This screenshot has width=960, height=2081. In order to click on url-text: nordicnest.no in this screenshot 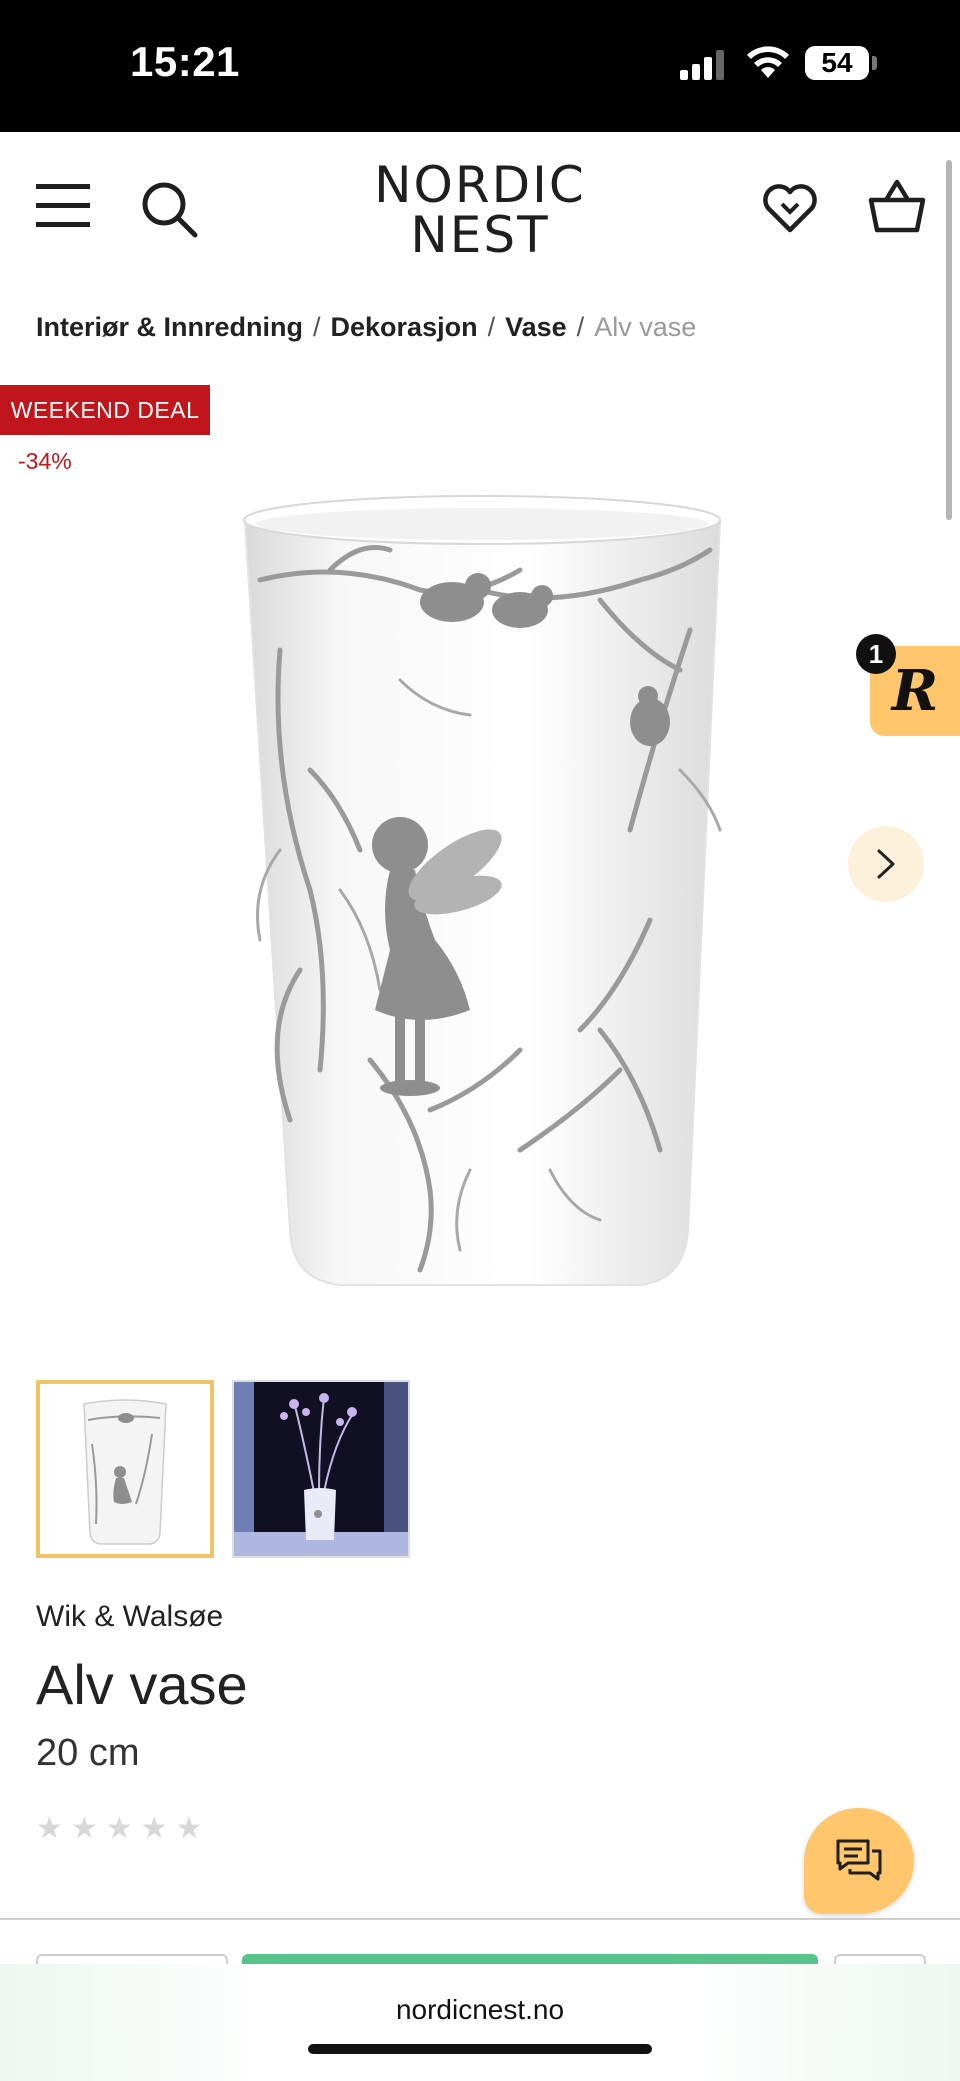, I will do `click(480, 2010)`.